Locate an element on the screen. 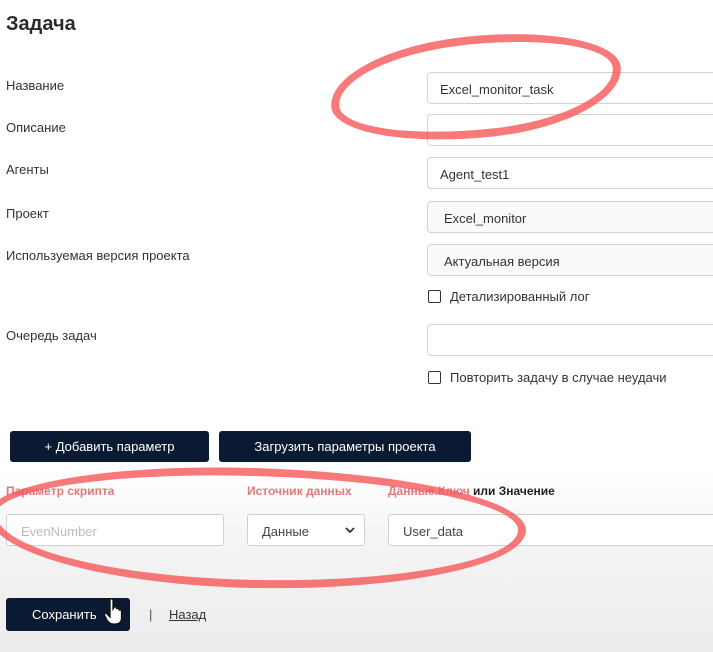  detailed-log-checkbox: Детализированный лог is located at coordinates (508, 296).